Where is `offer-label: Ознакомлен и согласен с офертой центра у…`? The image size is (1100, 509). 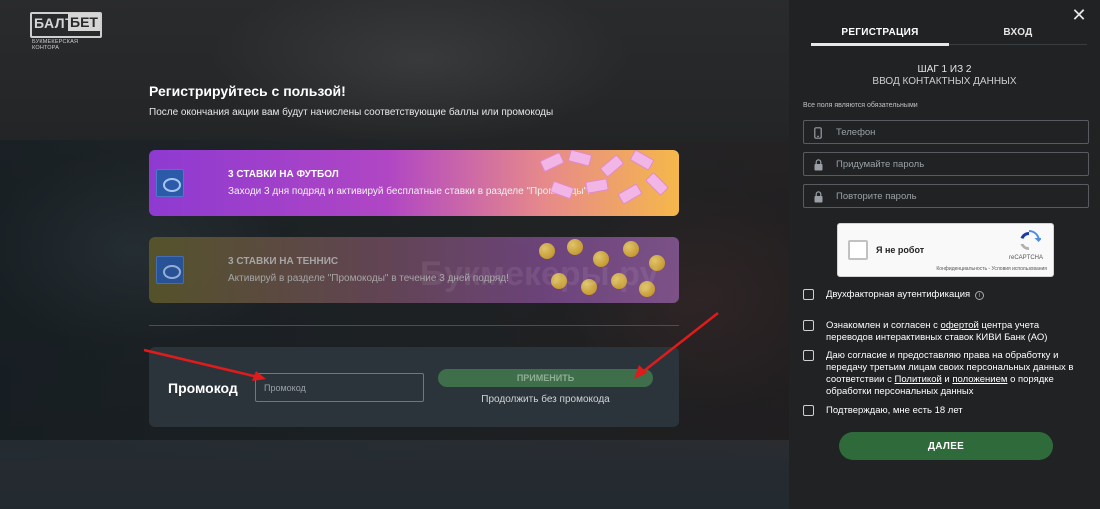
offer-label: Ознакомлен и согласен с офертой центра у… is located at coordinates (937, 331).